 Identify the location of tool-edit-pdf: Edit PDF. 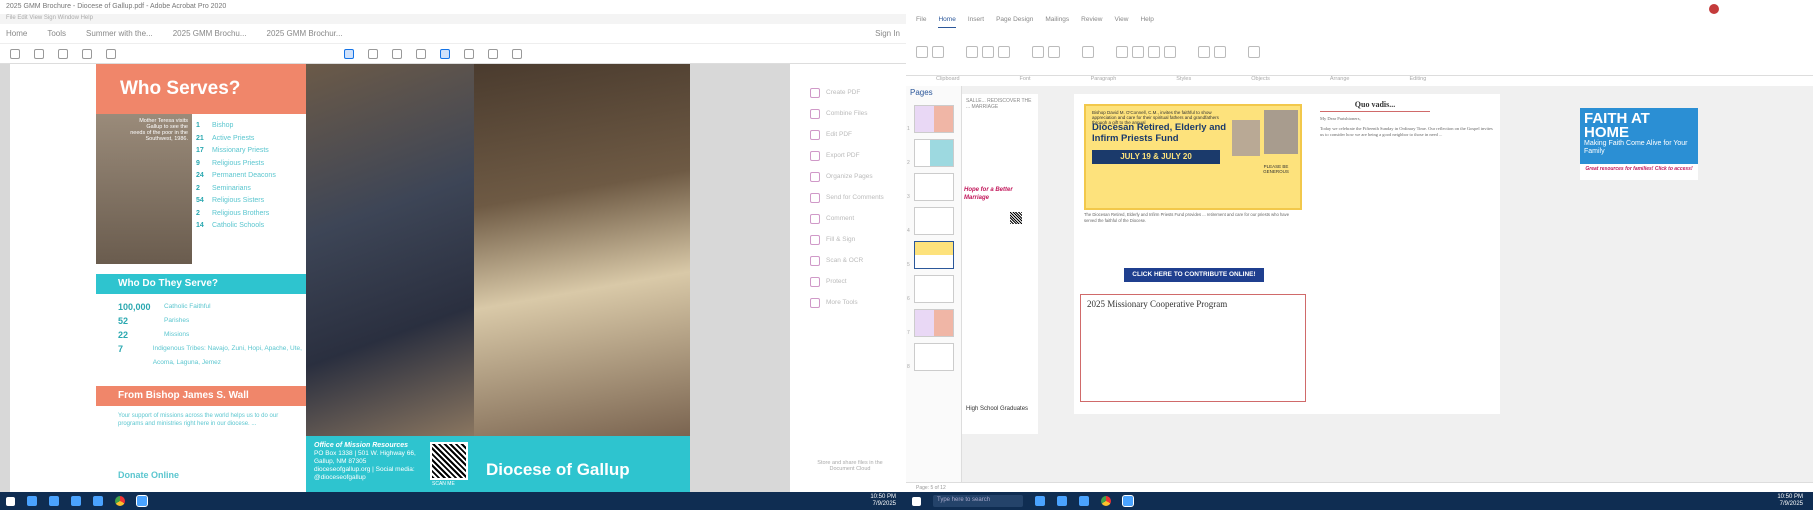
(848, 134).